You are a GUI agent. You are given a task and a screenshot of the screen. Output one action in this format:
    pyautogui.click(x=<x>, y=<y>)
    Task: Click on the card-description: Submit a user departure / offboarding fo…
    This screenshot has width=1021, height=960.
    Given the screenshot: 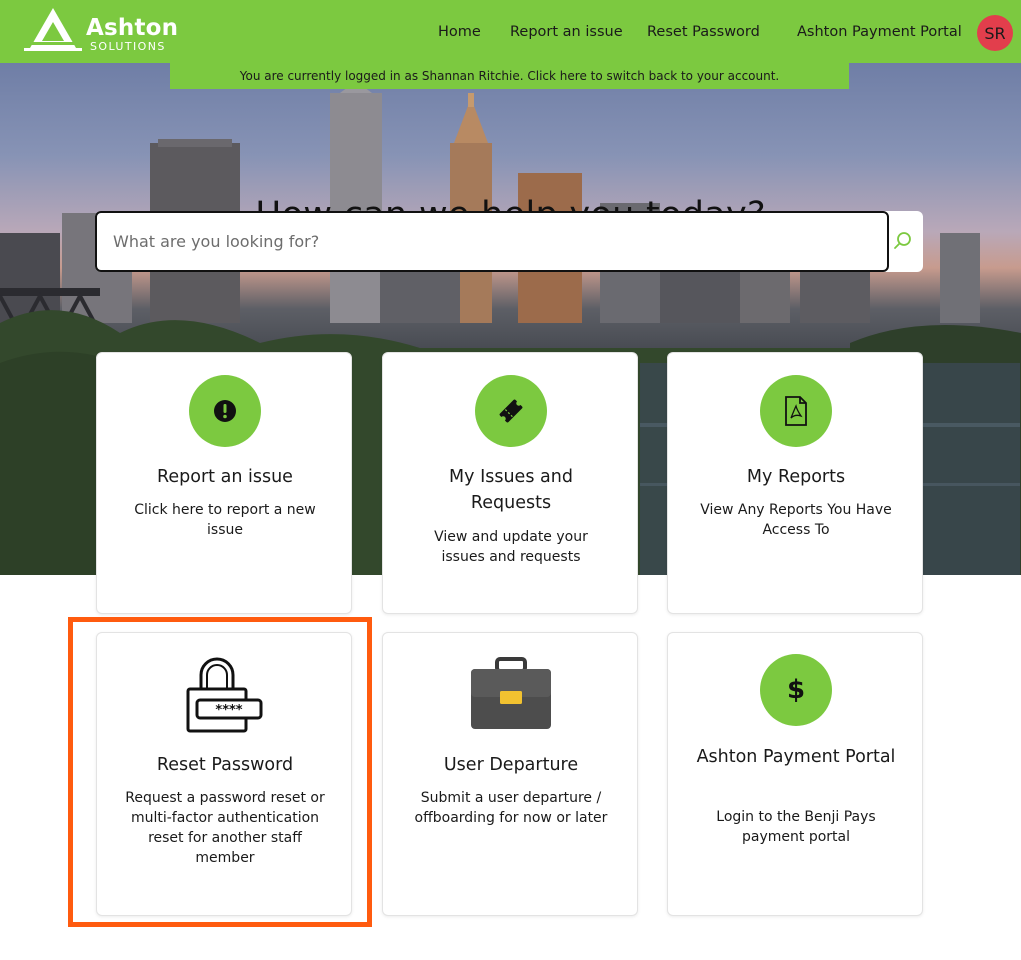 What is the action you would take?
    pyautogui.click(x=511, y=808)
    